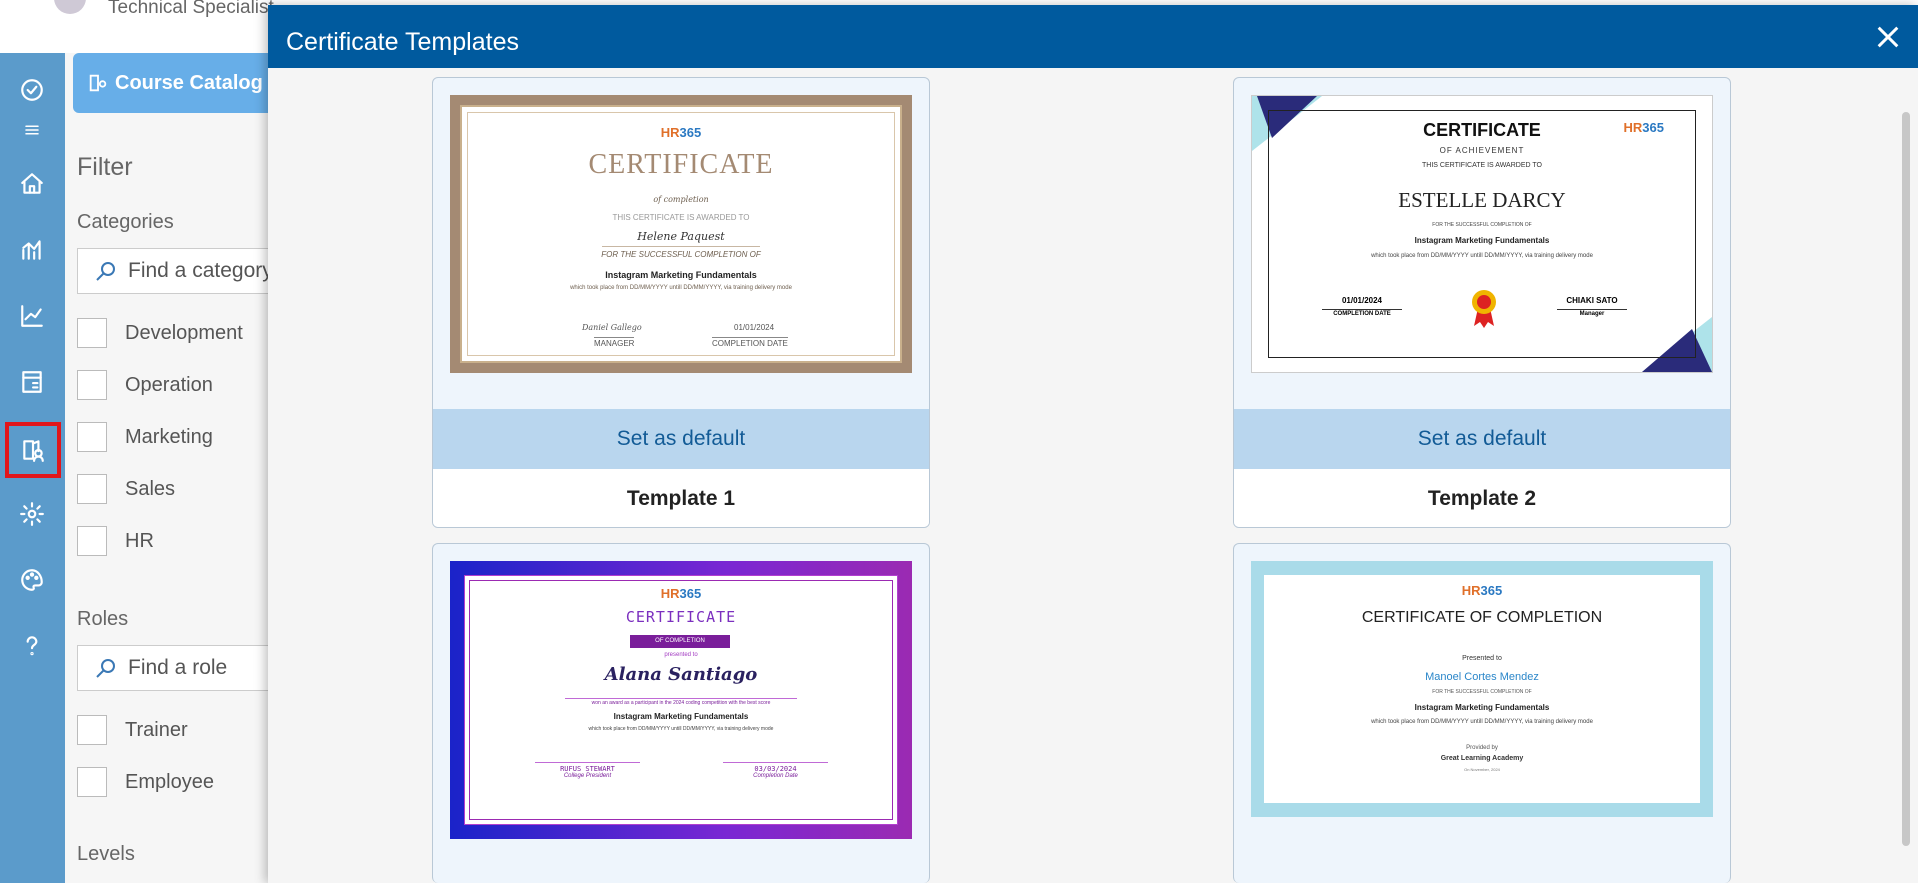 This screenshot has height=883, width=1918. What do you see at coordinates (98, 83) in the screenshot?
I see `catalog-icon` at bounding box center [98, 83].